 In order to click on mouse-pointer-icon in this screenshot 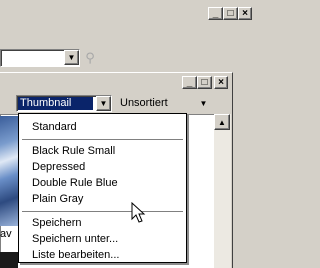, I will do `click(138, 212)`.